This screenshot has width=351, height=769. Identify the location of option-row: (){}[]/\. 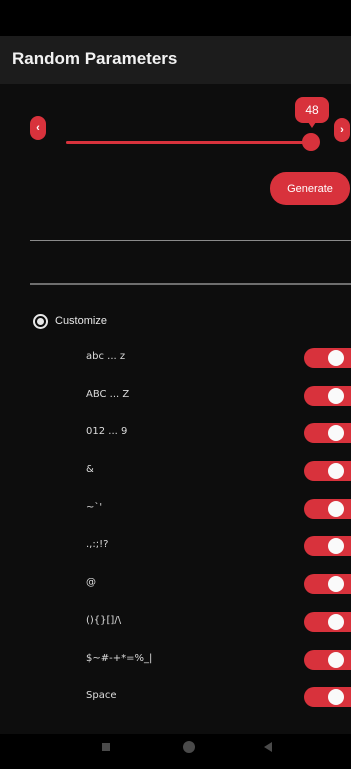
(175, 622).